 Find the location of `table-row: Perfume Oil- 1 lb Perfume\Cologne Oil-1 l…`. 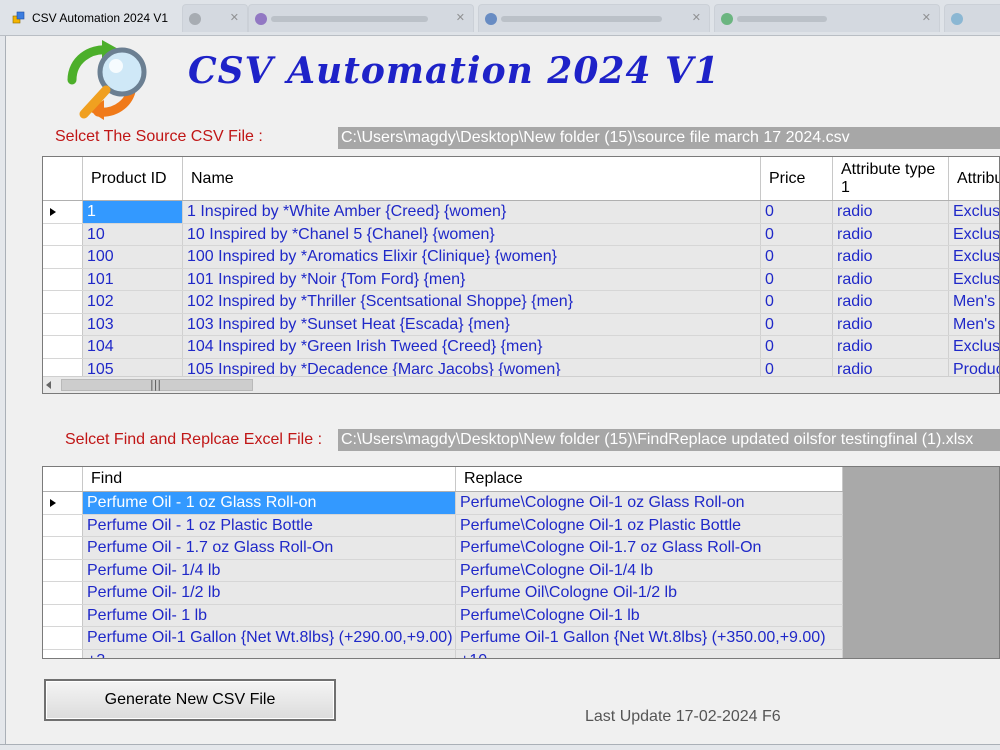

table-row: Perfume Oil- 1 lb Perfume\Cologne Oil-1 l… is located at coordinates (443, 615).